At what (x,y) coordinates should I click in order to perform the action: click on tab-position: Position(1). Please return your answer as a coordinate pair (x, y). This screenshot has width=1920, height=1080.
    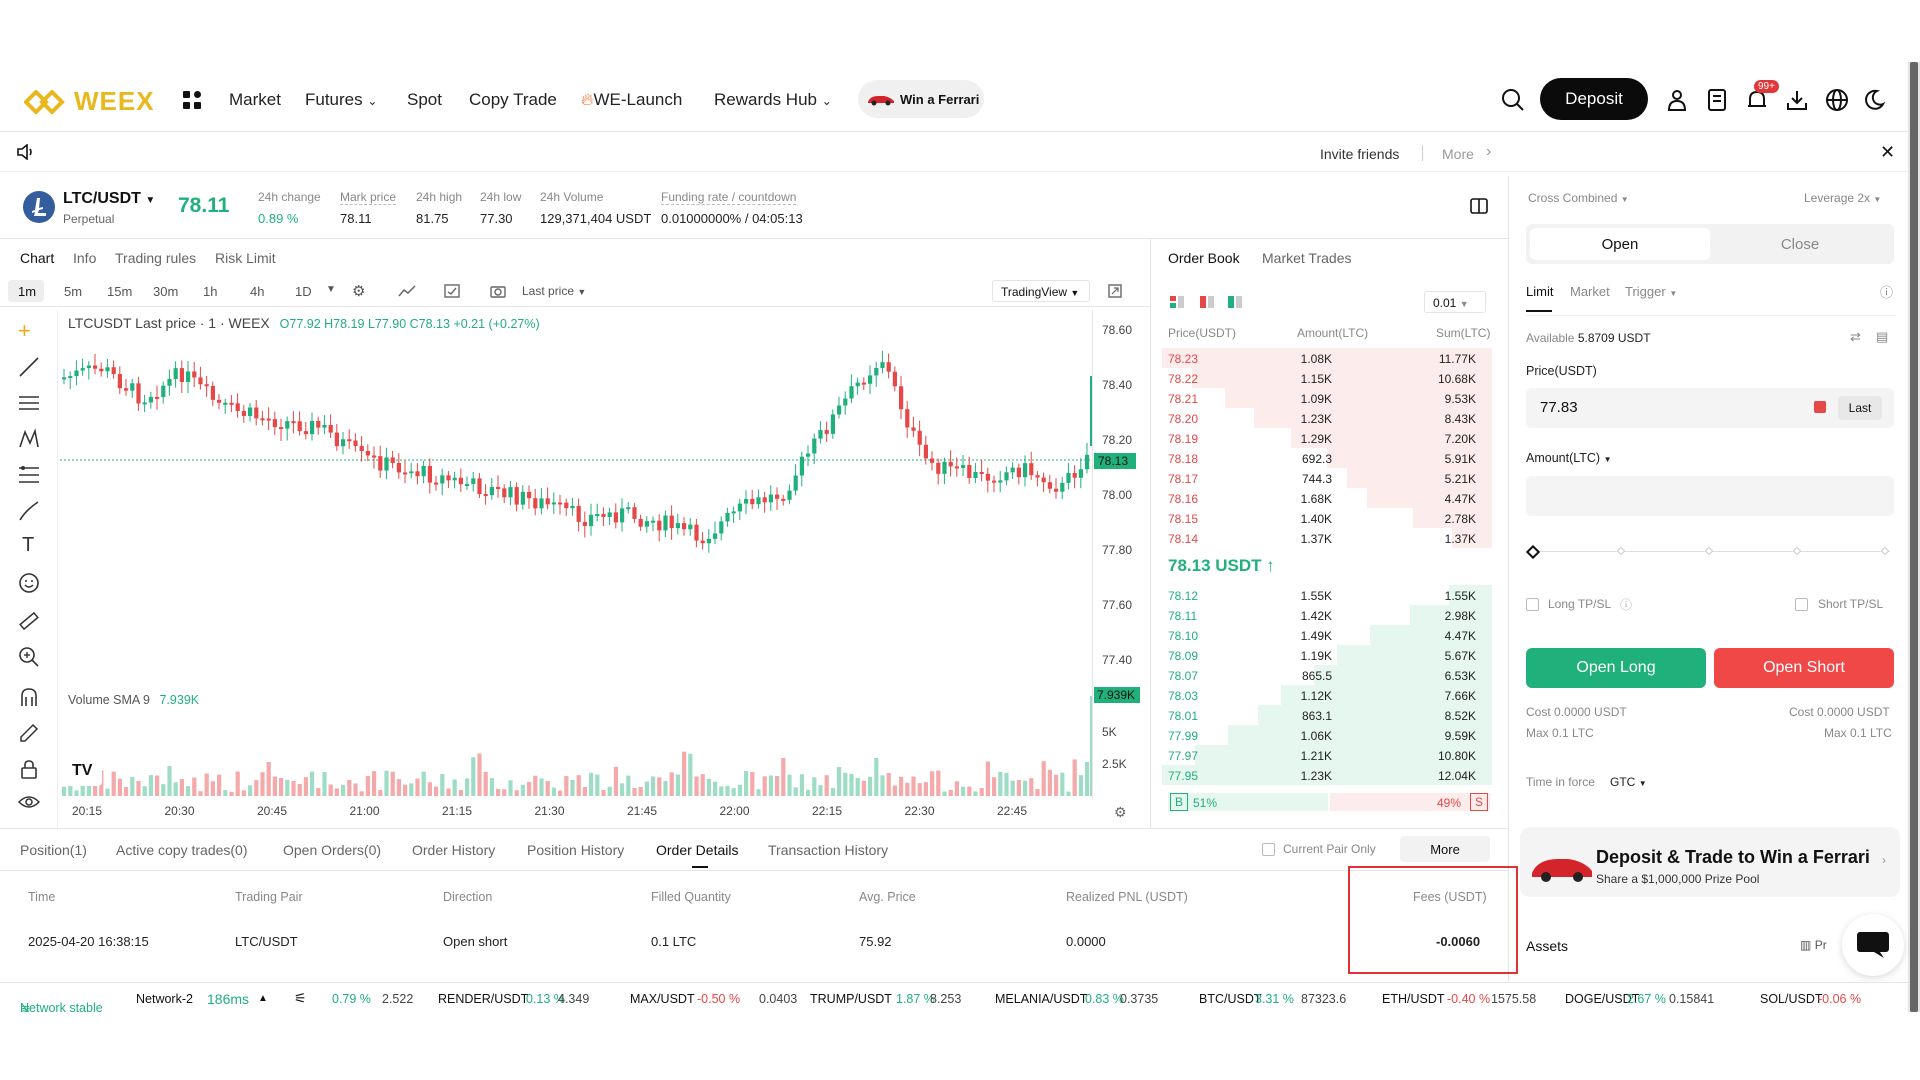
    Looking at the image, I should click on (53, 850).